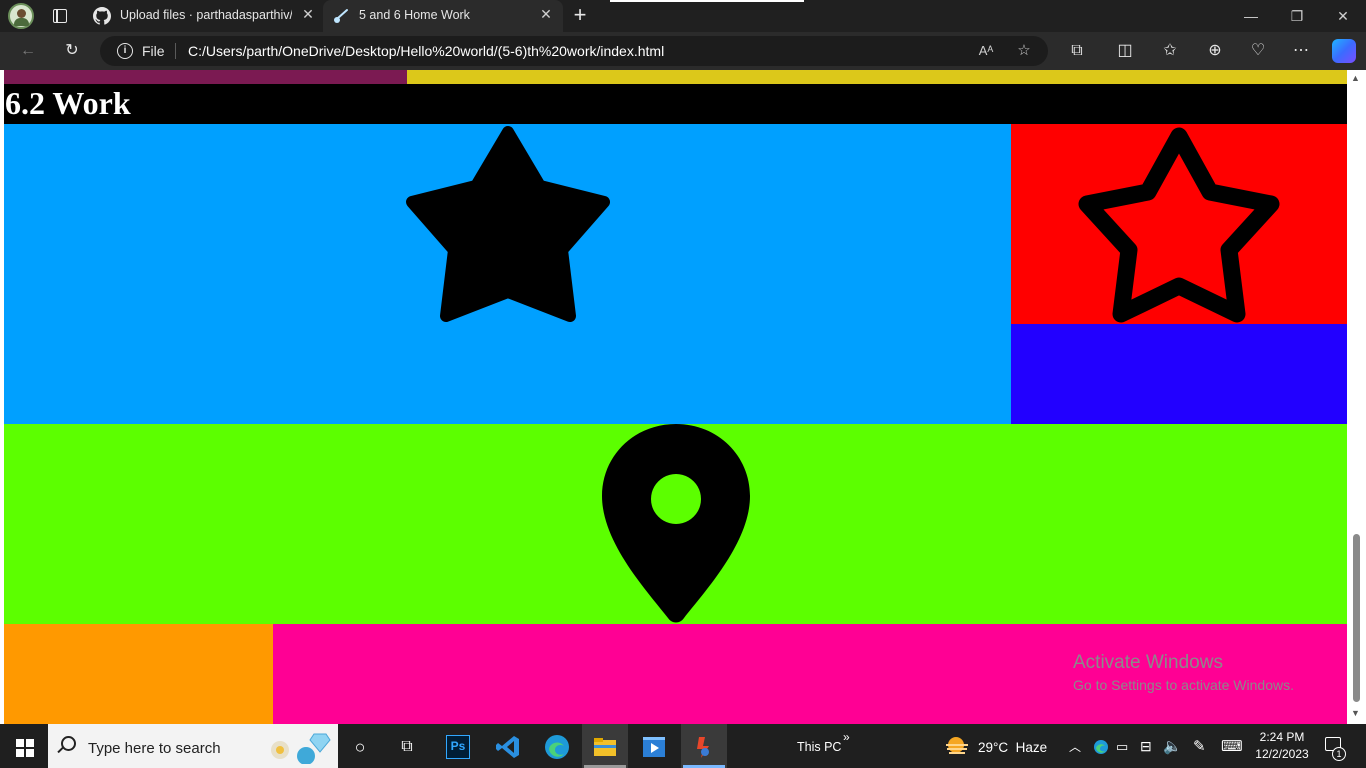 This screenshot has width=1366, height=768. Describe the element at coordinates (206, 15) in the screenshot. I see `tab-title: Upload files · parthadasparthiv/5` at that location.